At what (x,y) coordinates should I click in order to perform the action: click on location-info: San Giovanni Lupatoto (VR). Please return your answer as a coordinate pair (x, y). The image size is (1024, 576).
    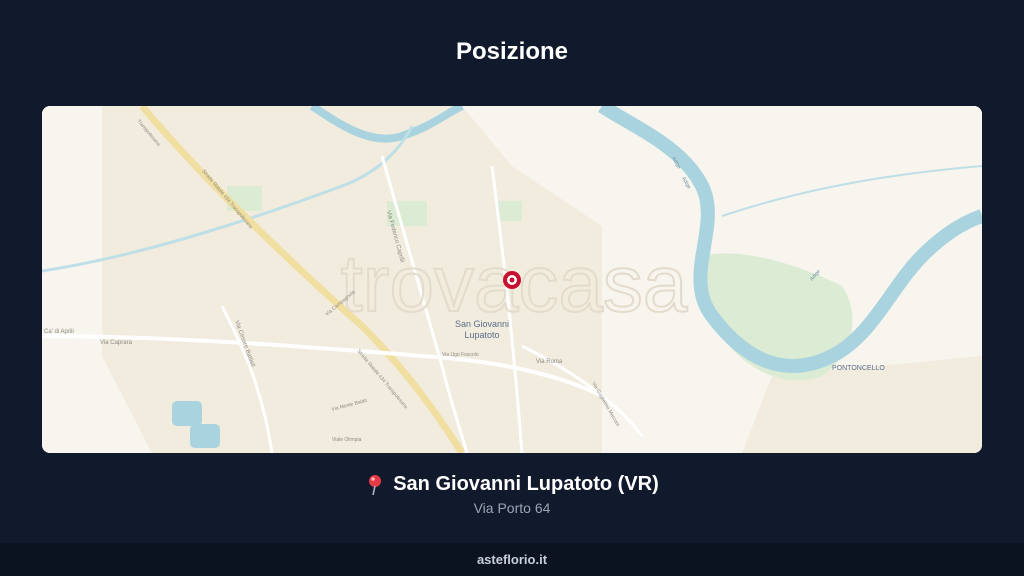
    Looking at the image, I should click on (512, 484).